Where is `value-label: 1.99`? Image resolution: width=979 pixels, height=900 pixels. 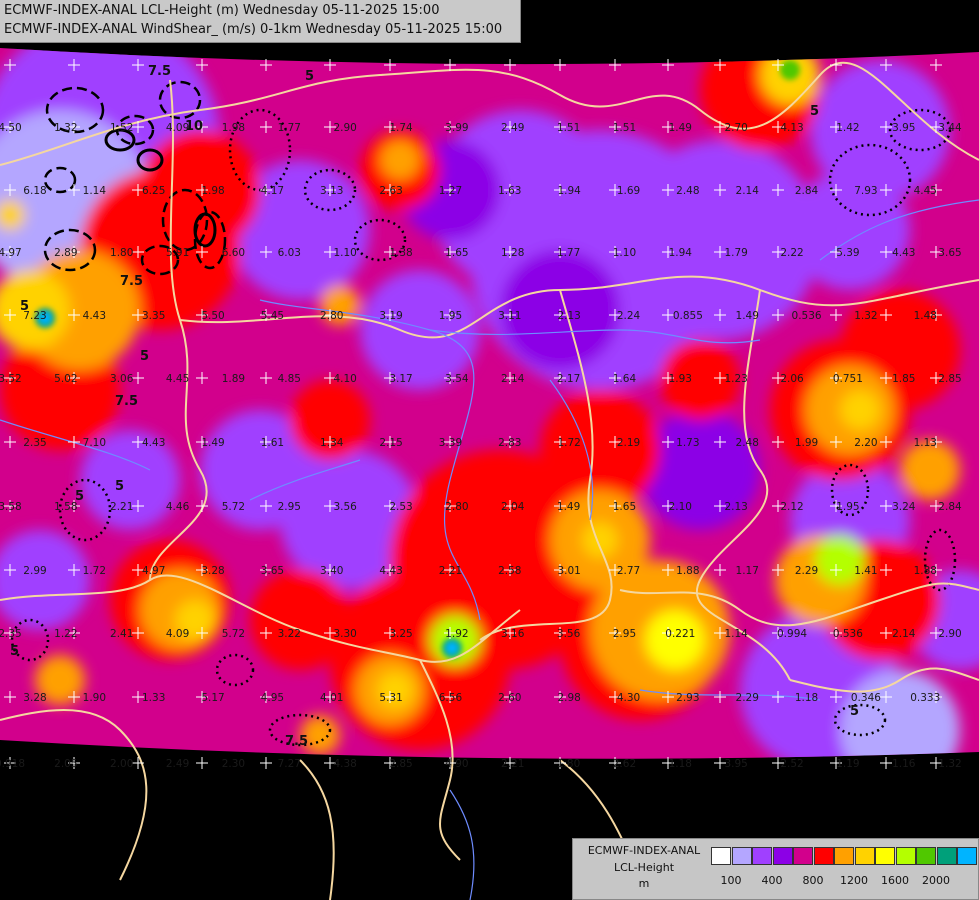
value-label: 1.99 is located at coordinates (806, 443).